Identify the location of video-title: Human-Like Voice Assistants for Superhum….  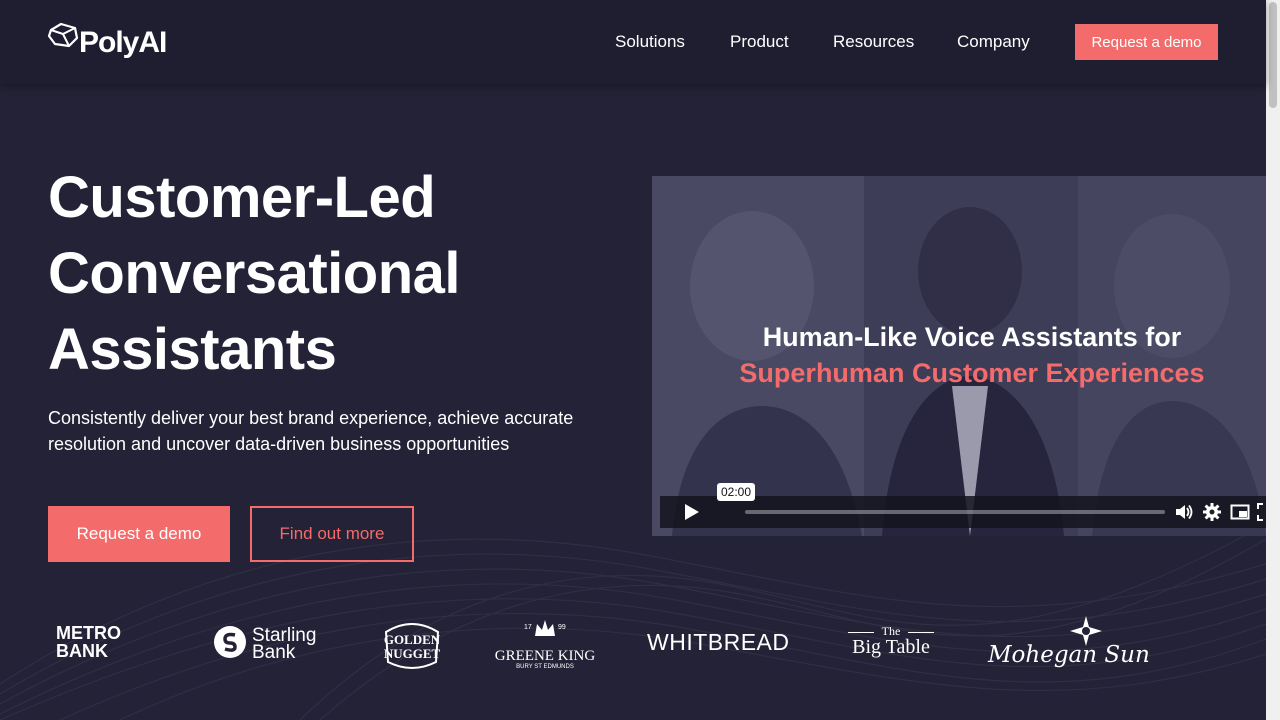
(959, 355).